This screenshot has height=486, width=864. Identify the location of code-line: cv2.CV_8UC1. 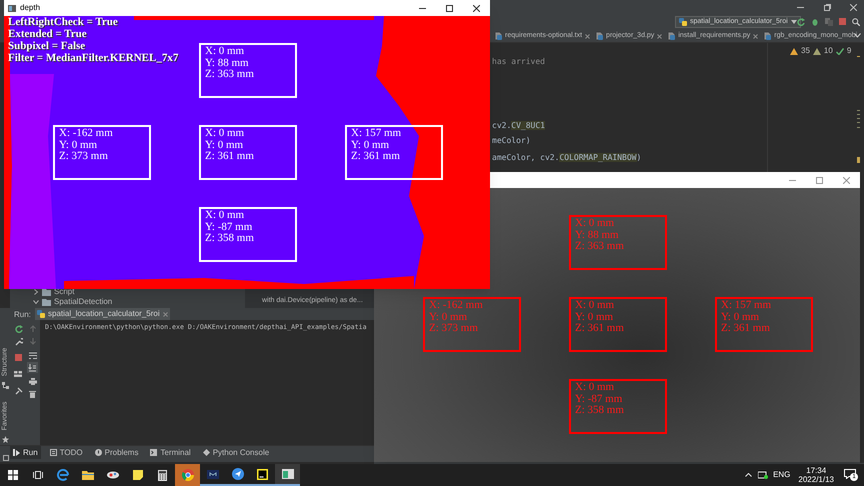
(518, 126).